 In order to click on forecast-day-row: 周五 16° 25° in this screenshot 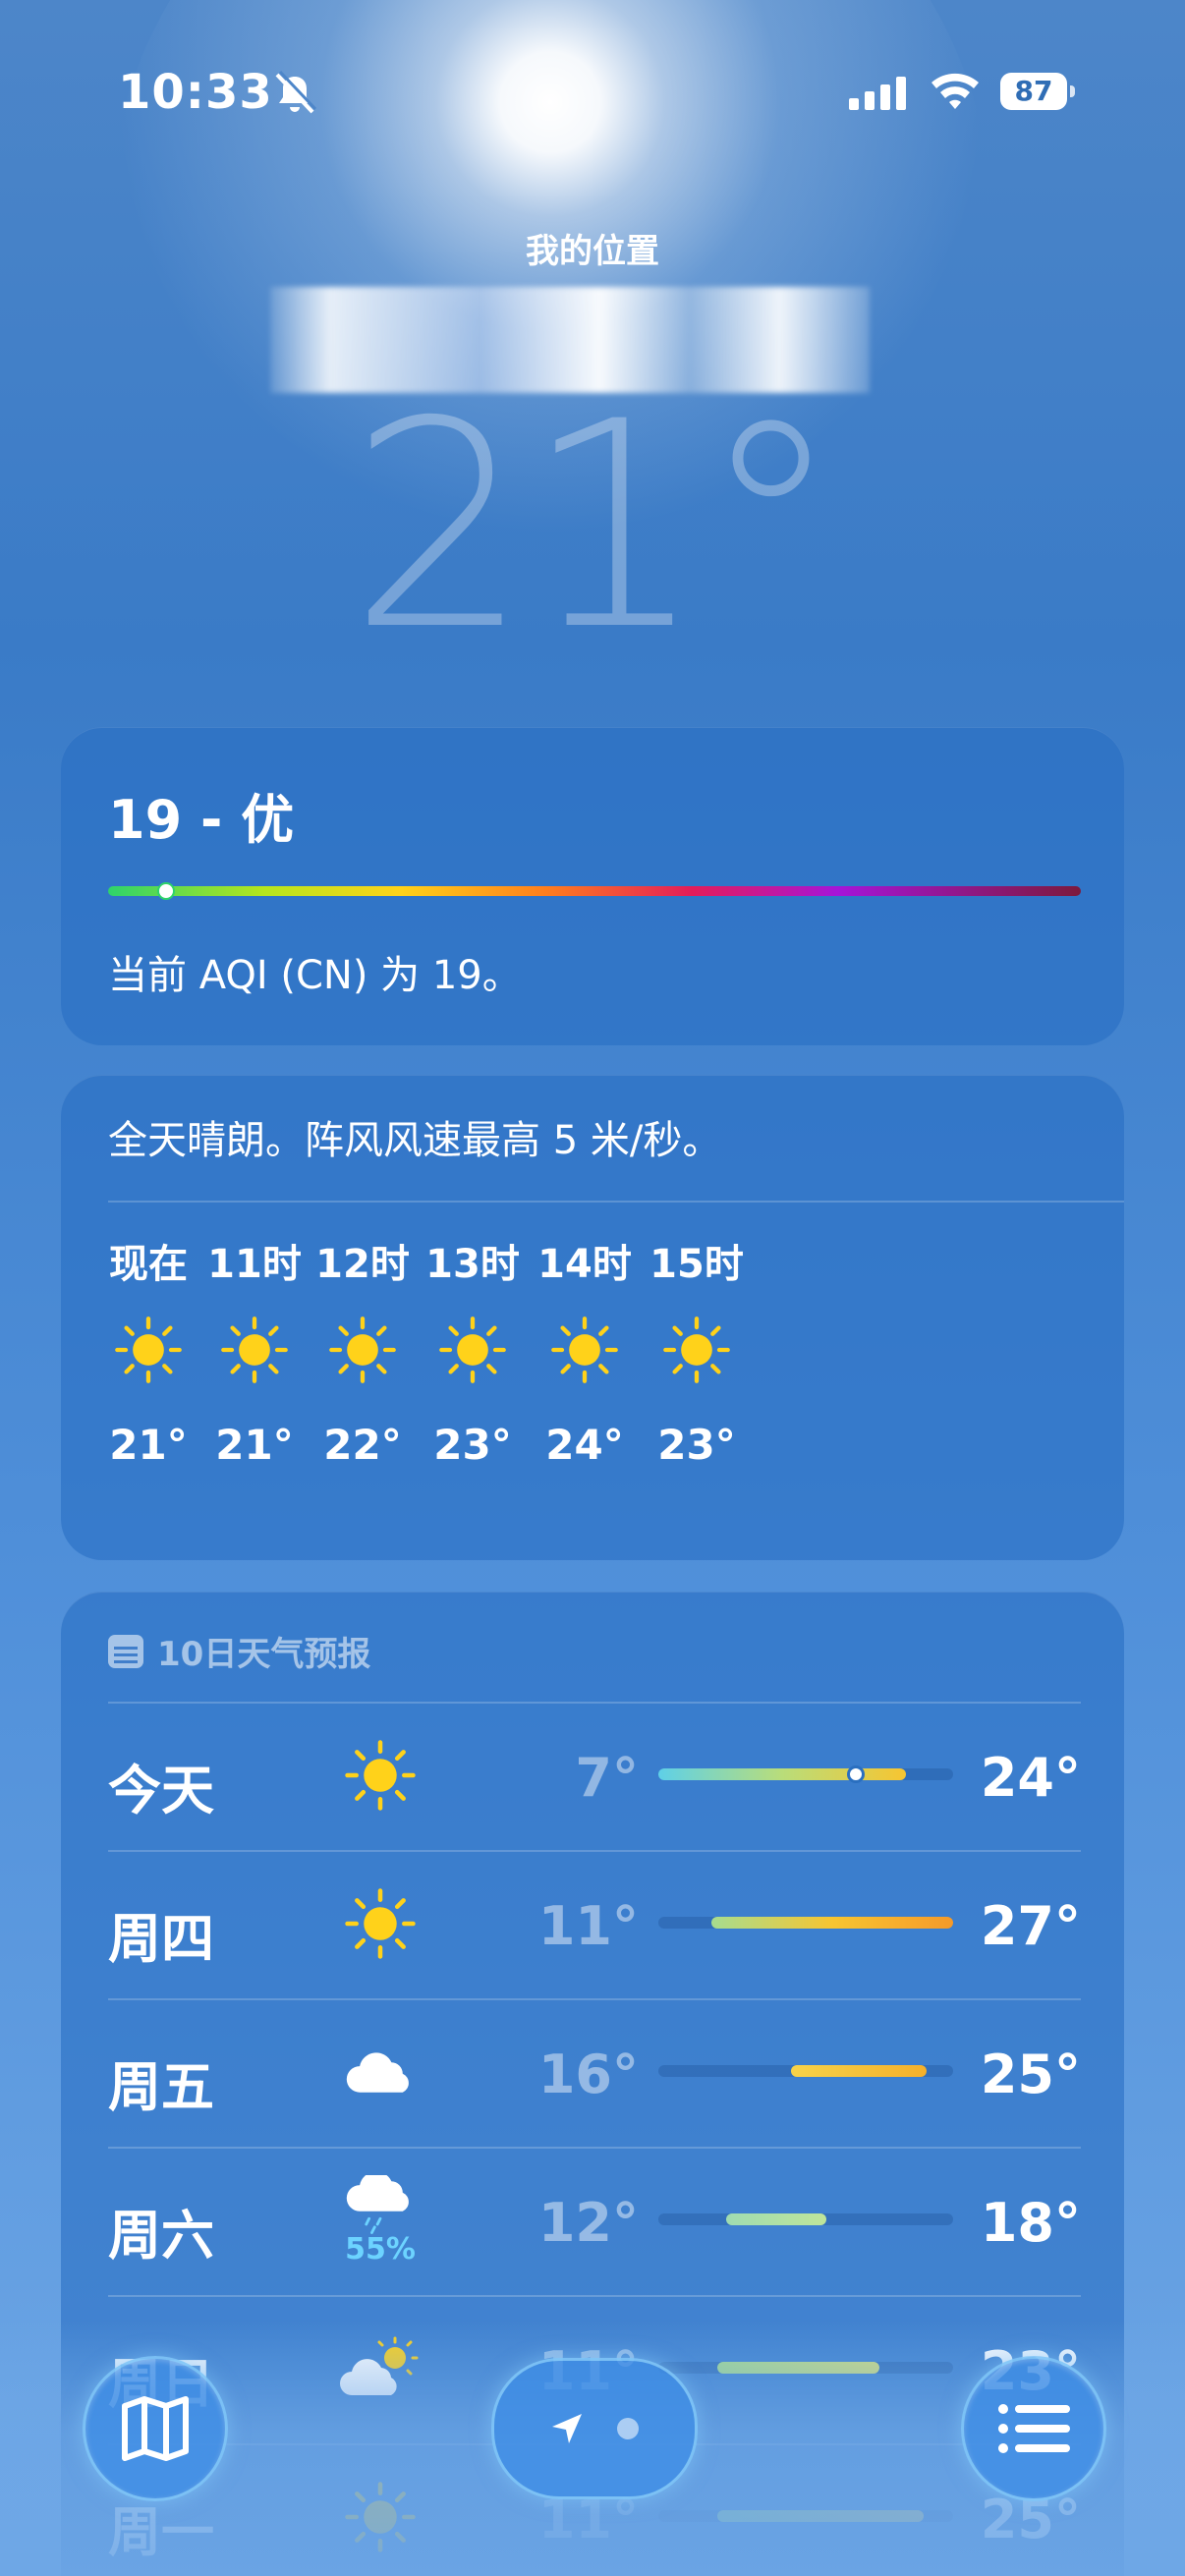, I will do `click(594, 2072)`.